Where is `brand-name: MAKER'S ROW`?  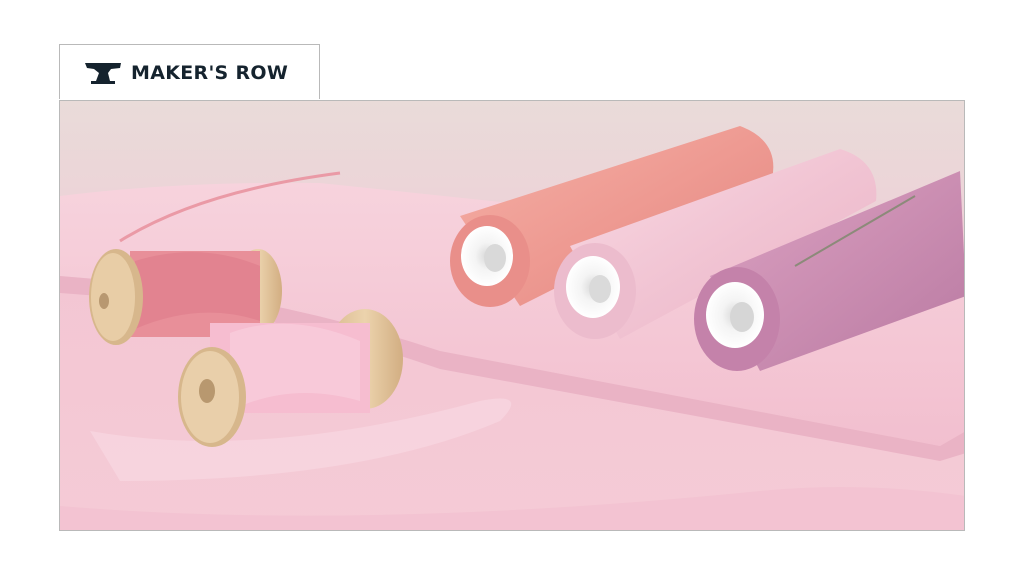 brand-name: MAKER'S ROW is located at coordinates (210, 73).